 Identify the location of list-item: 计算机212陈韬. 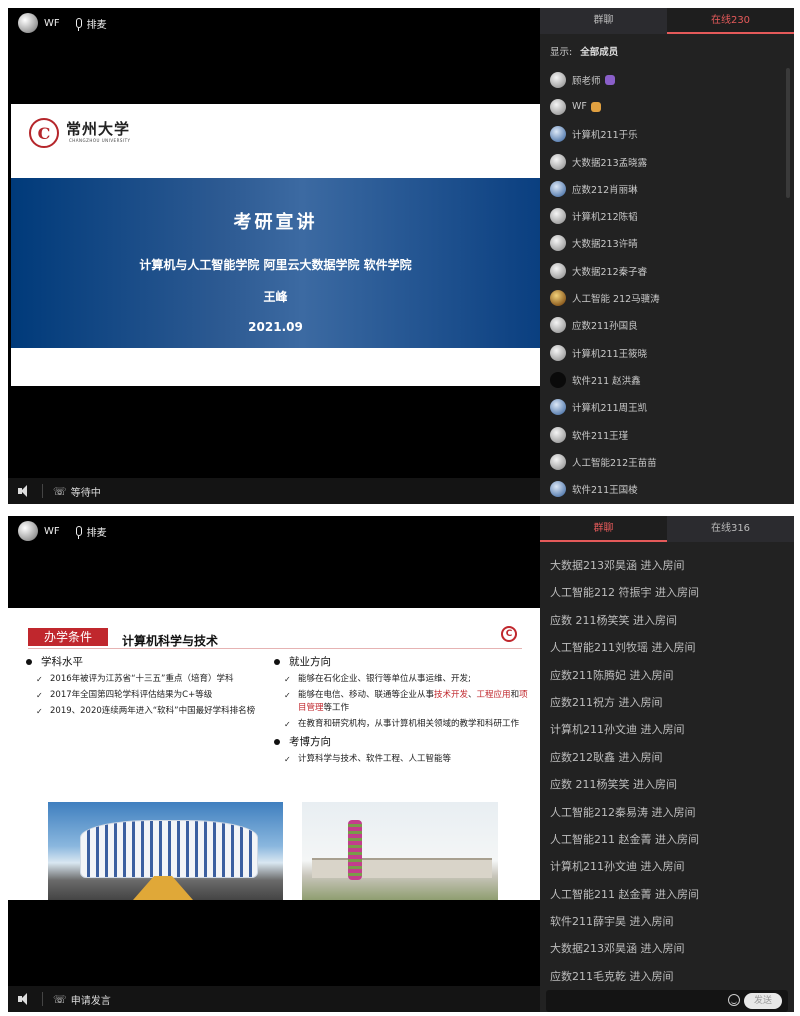
(667, 215).